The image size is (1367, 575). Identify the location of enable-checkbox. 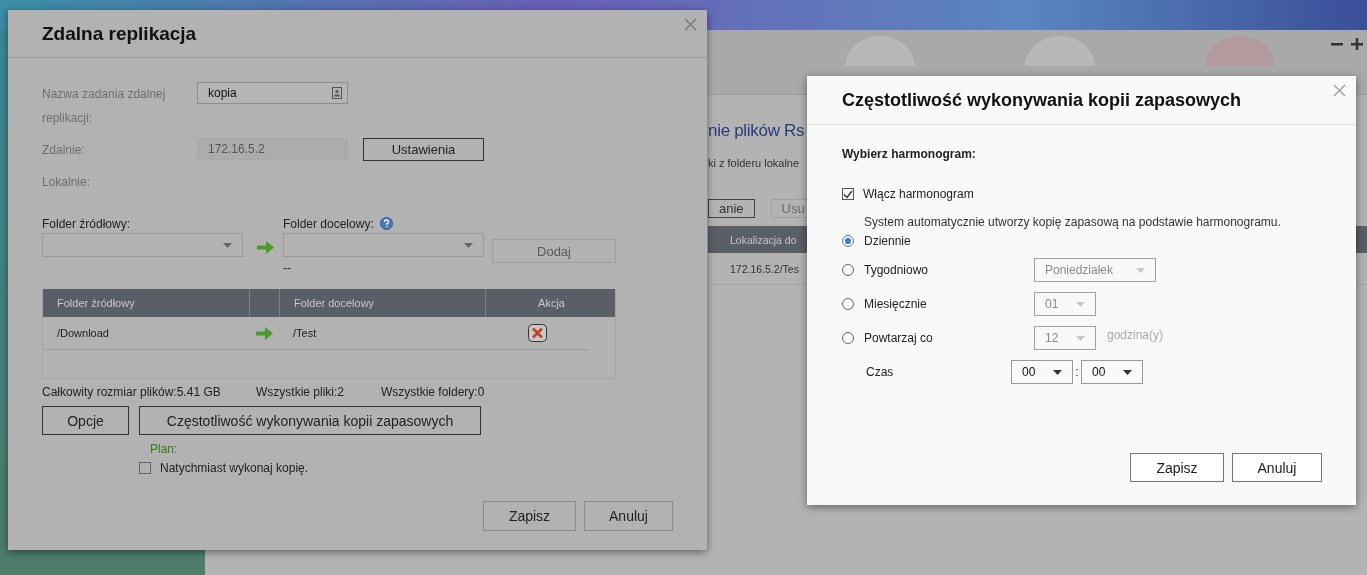
(848, 194).